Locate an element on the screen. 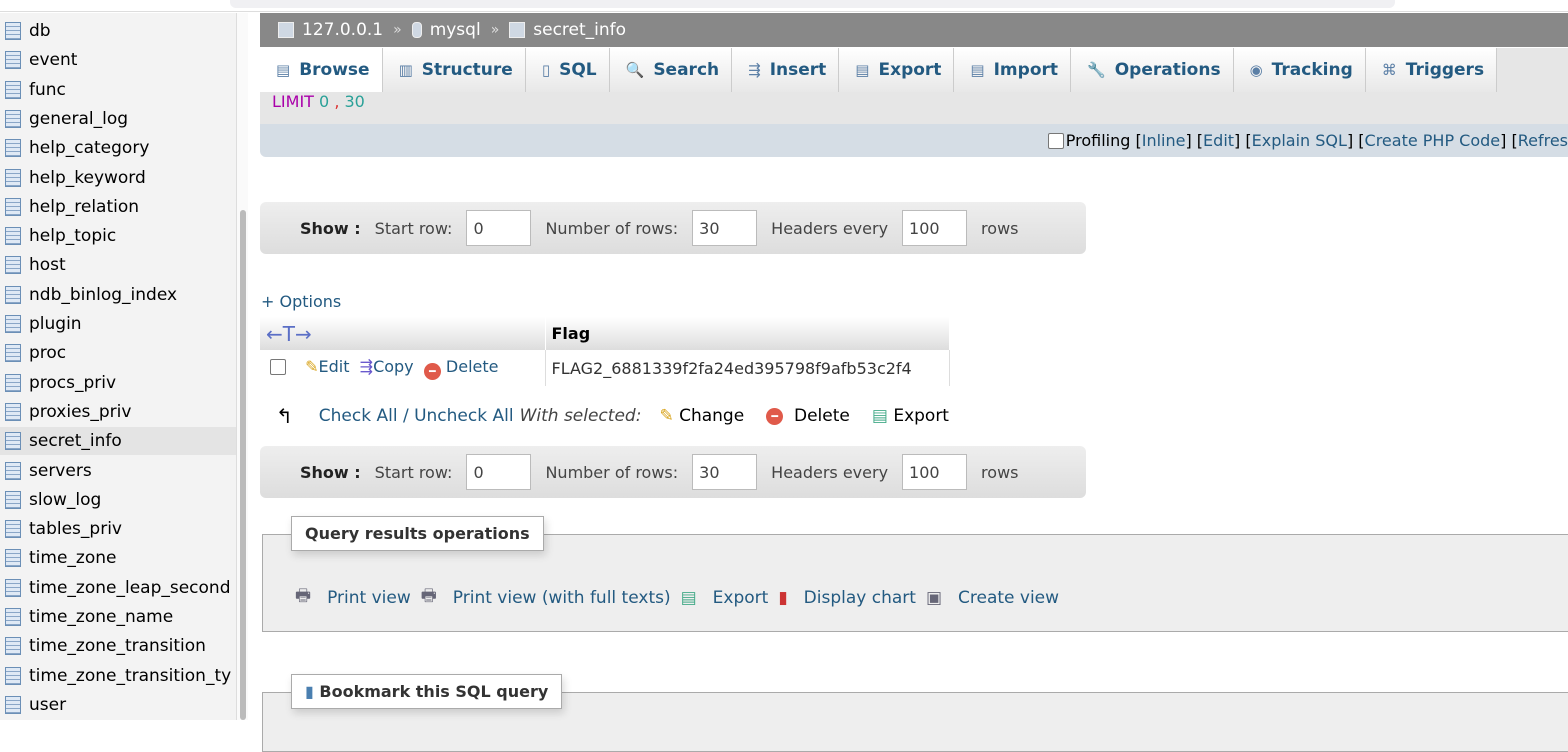 This screenshot has width=1568, height=752. tab-label: Triggers is located at coordinates (1445, 70).